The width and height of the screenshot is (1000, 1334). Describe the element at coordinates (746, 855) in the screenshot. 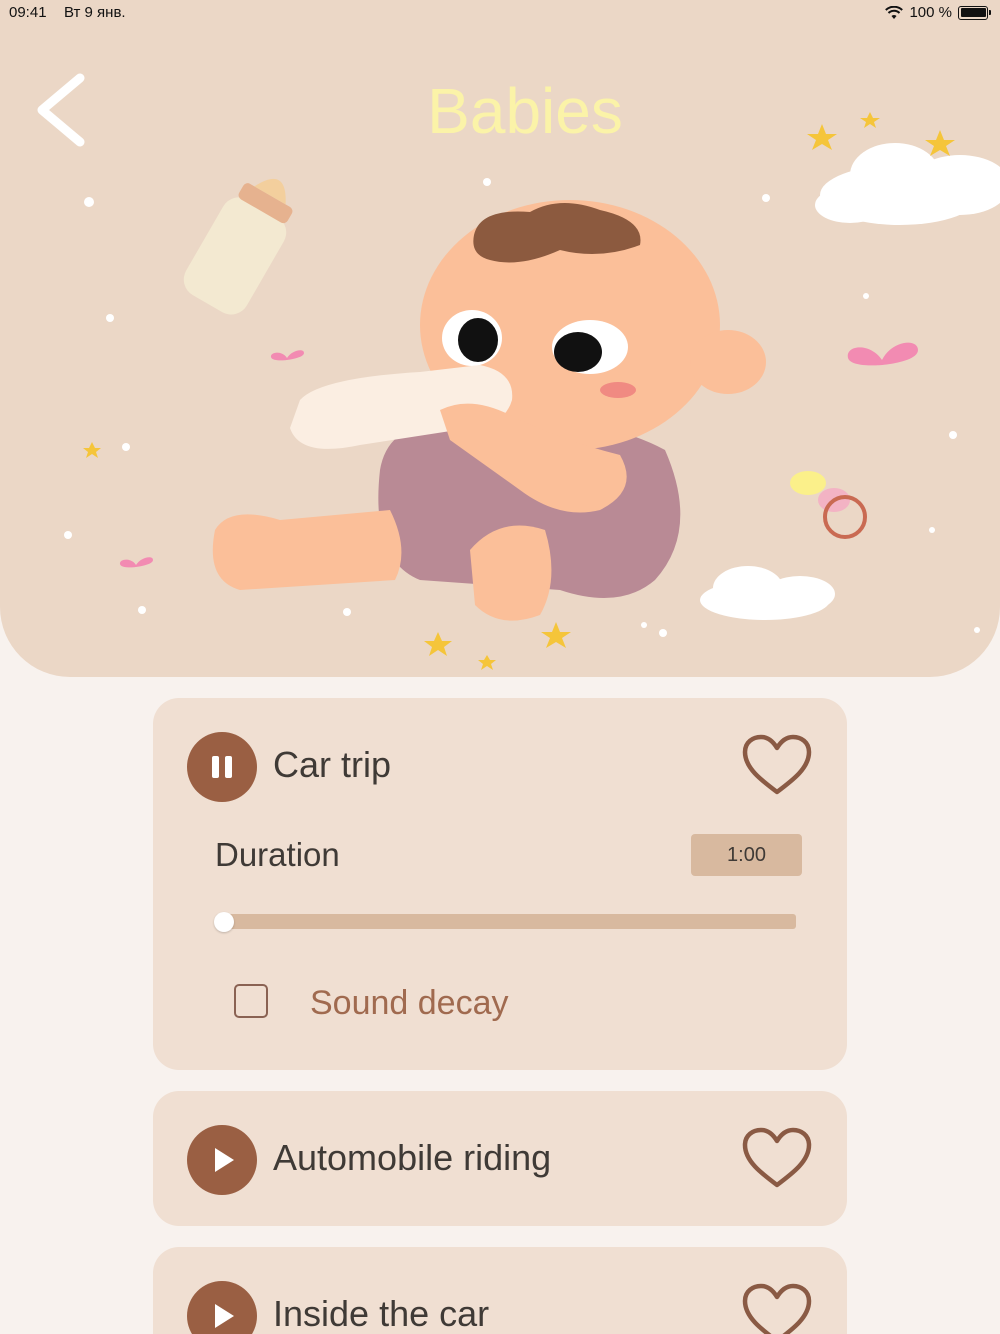

I see `duration-value: 1:00` at that location.